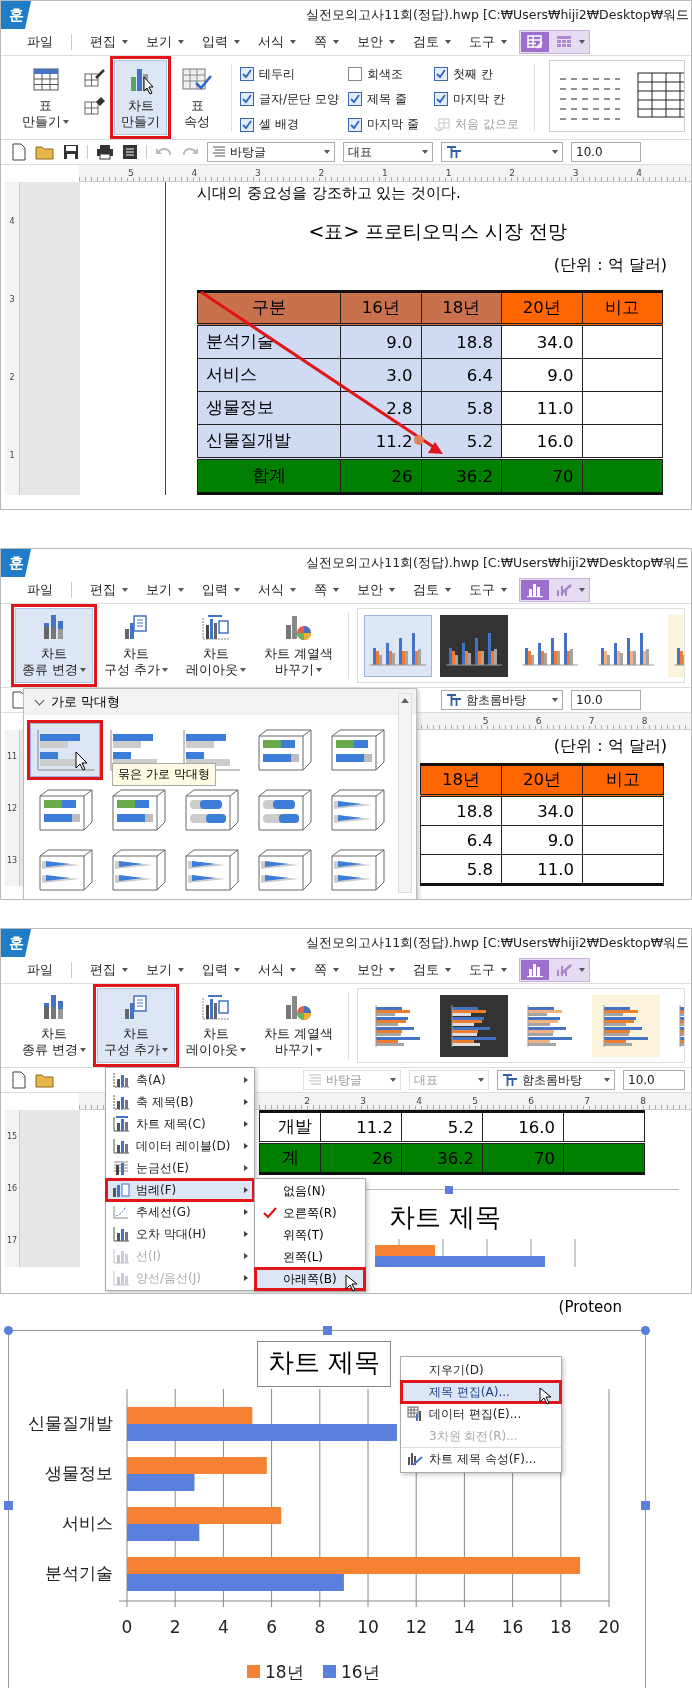 The height and width of the screenshot is (1690, 692). Describe the element at coordinates (180, 1146) in the screenshot. I see `menu-item: 데이터 레이블(D)` at that location.